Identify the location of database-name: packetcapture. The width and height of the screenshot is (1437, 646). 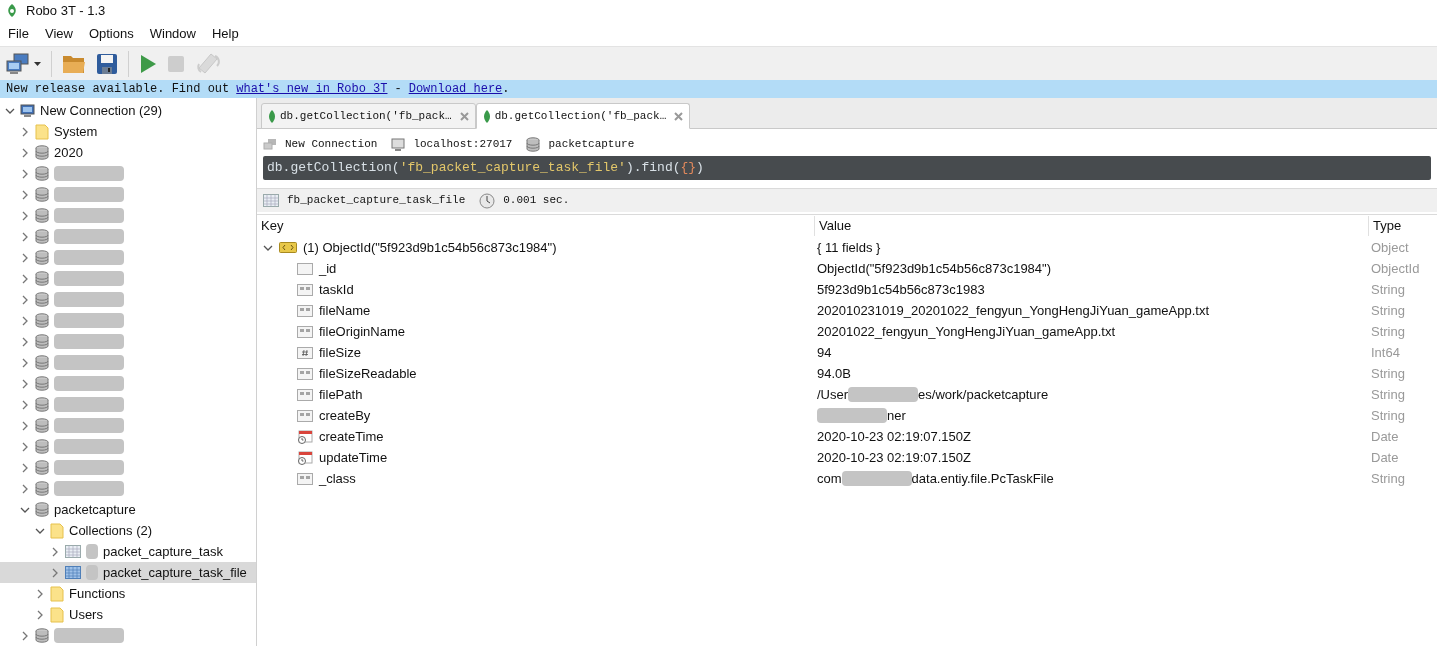
(591, 144).